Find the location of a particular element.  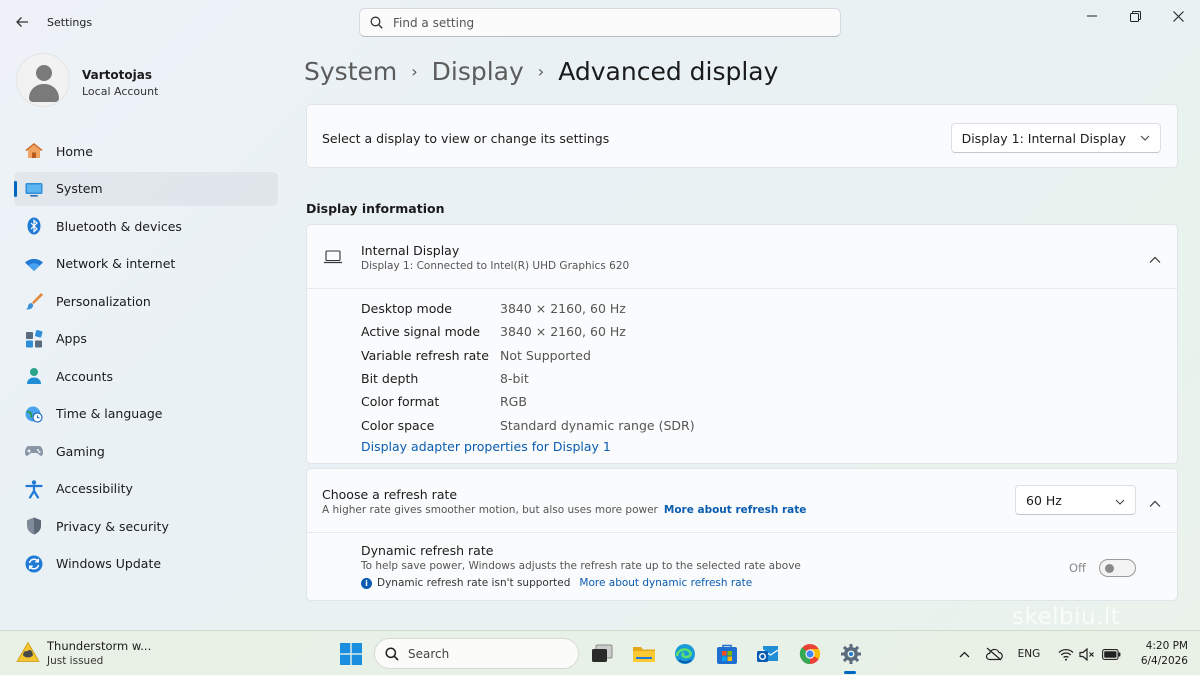

search-input is located at coordinates (593, 22).